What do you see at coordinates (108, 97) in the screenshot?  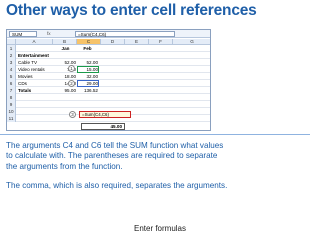 I see `table-row: 8` at bounding box center [108, 97].